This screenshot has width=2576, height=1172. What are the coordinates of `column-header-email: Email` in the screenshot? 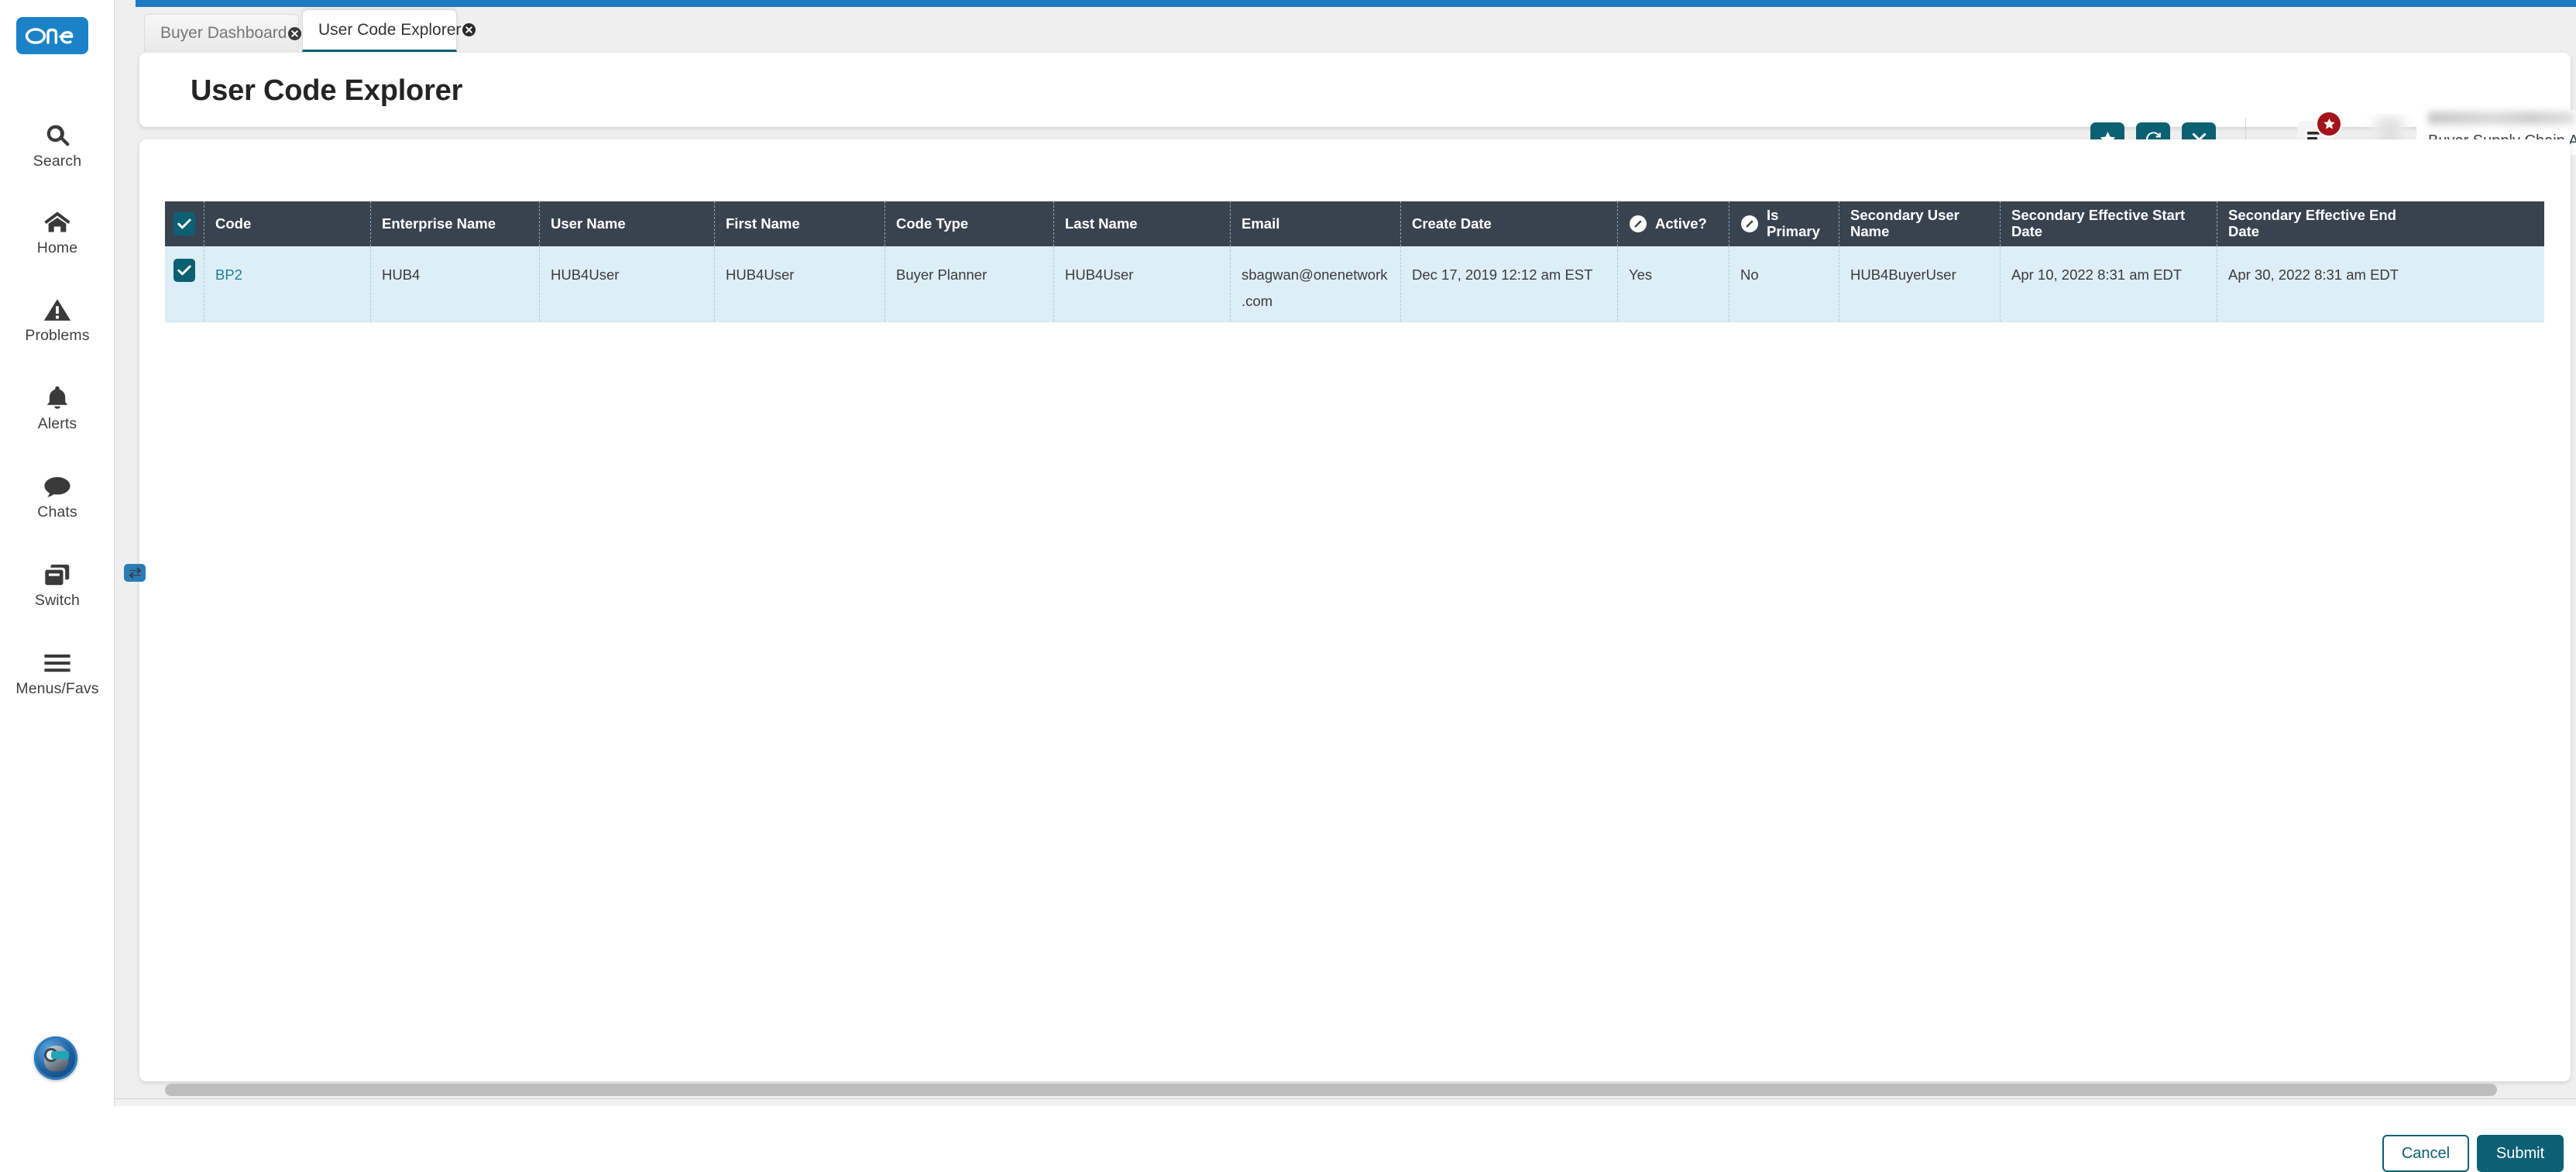 It's located at (1315, 223).